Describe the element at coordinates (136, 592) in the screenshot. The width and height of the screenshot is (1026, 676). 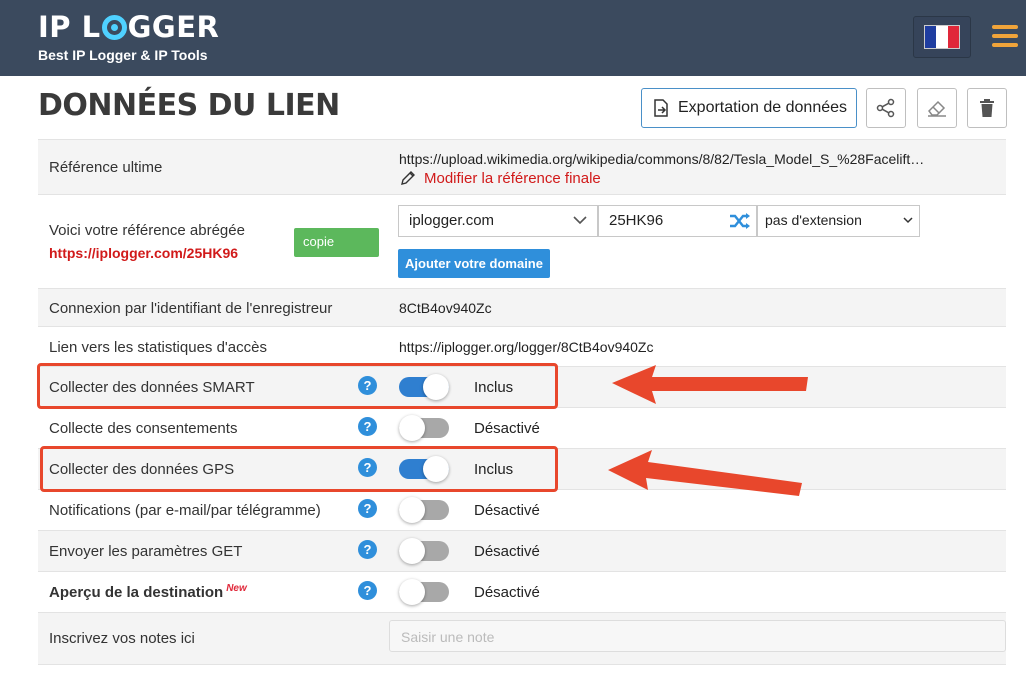
I see `preview-label: Aperçu de la destination` at that location.